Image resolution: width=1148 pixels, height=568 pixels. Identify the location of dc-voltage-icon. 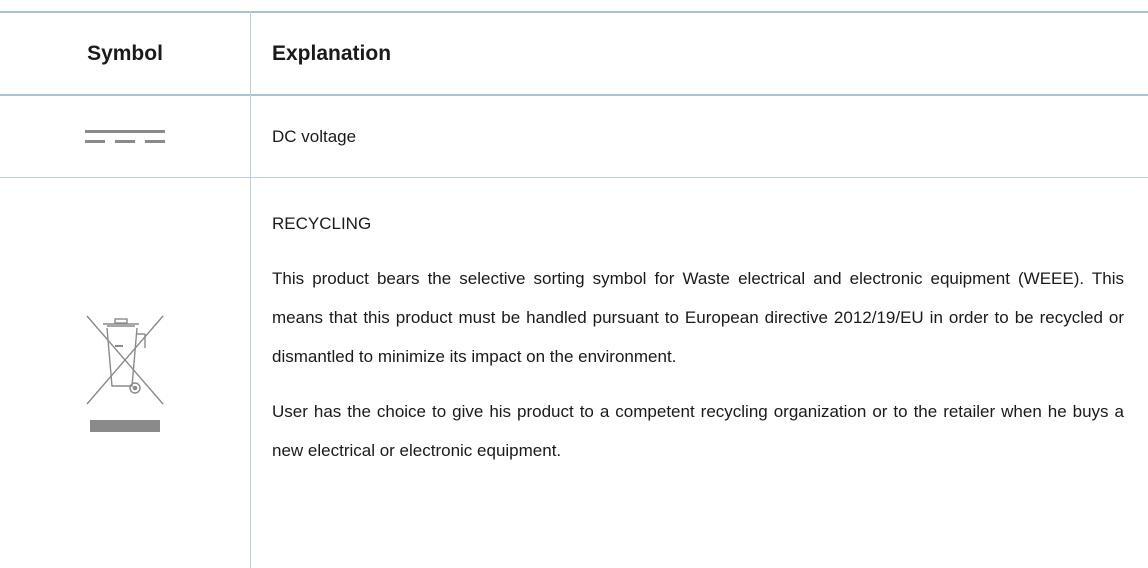
(125, 136).